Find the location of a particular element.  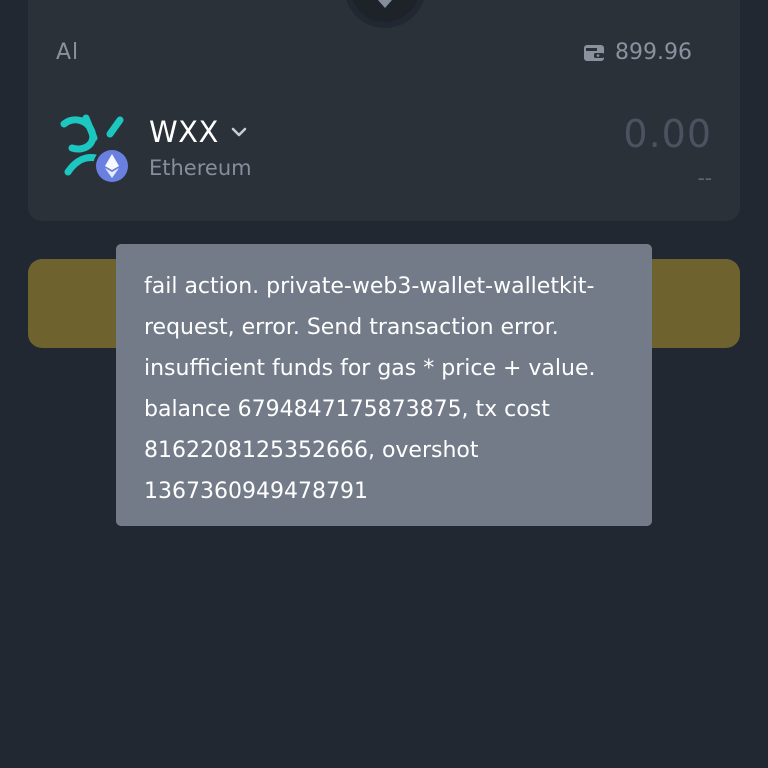

amount-input: 0.00 is located at coordinates (667, 134).